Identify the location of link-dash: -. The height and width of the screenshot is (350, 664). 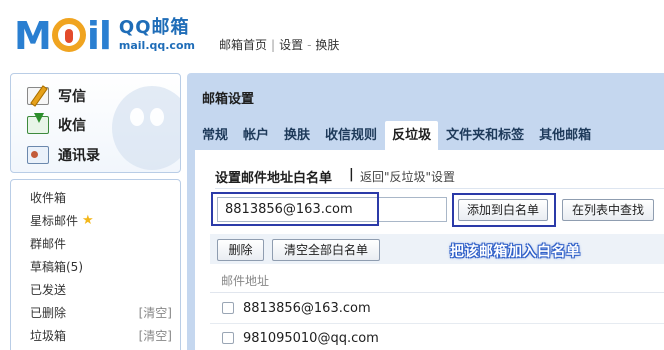
(309, 45).